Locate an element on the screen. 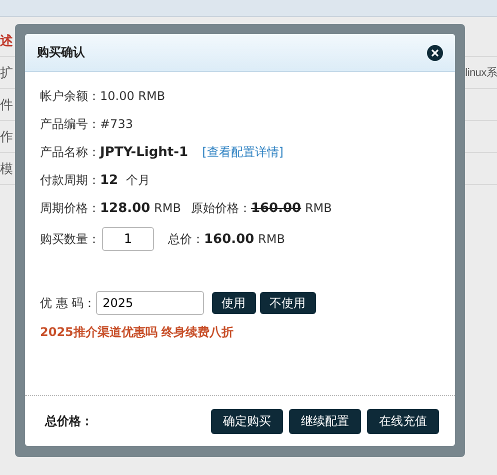  action-button: 继续配置 is located at coordinates (325, 421).